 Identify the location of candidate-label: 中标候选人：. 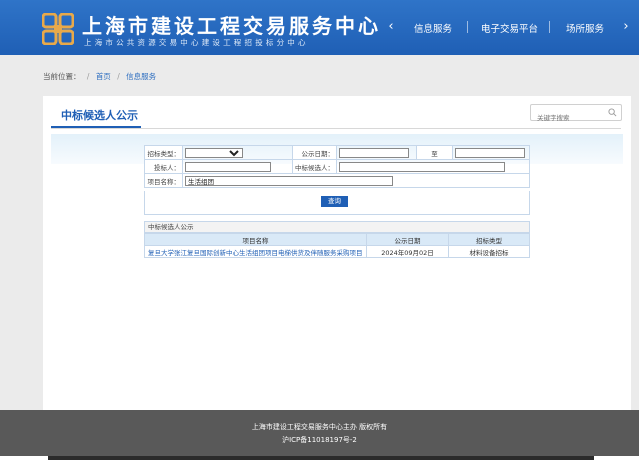
(314, 166).